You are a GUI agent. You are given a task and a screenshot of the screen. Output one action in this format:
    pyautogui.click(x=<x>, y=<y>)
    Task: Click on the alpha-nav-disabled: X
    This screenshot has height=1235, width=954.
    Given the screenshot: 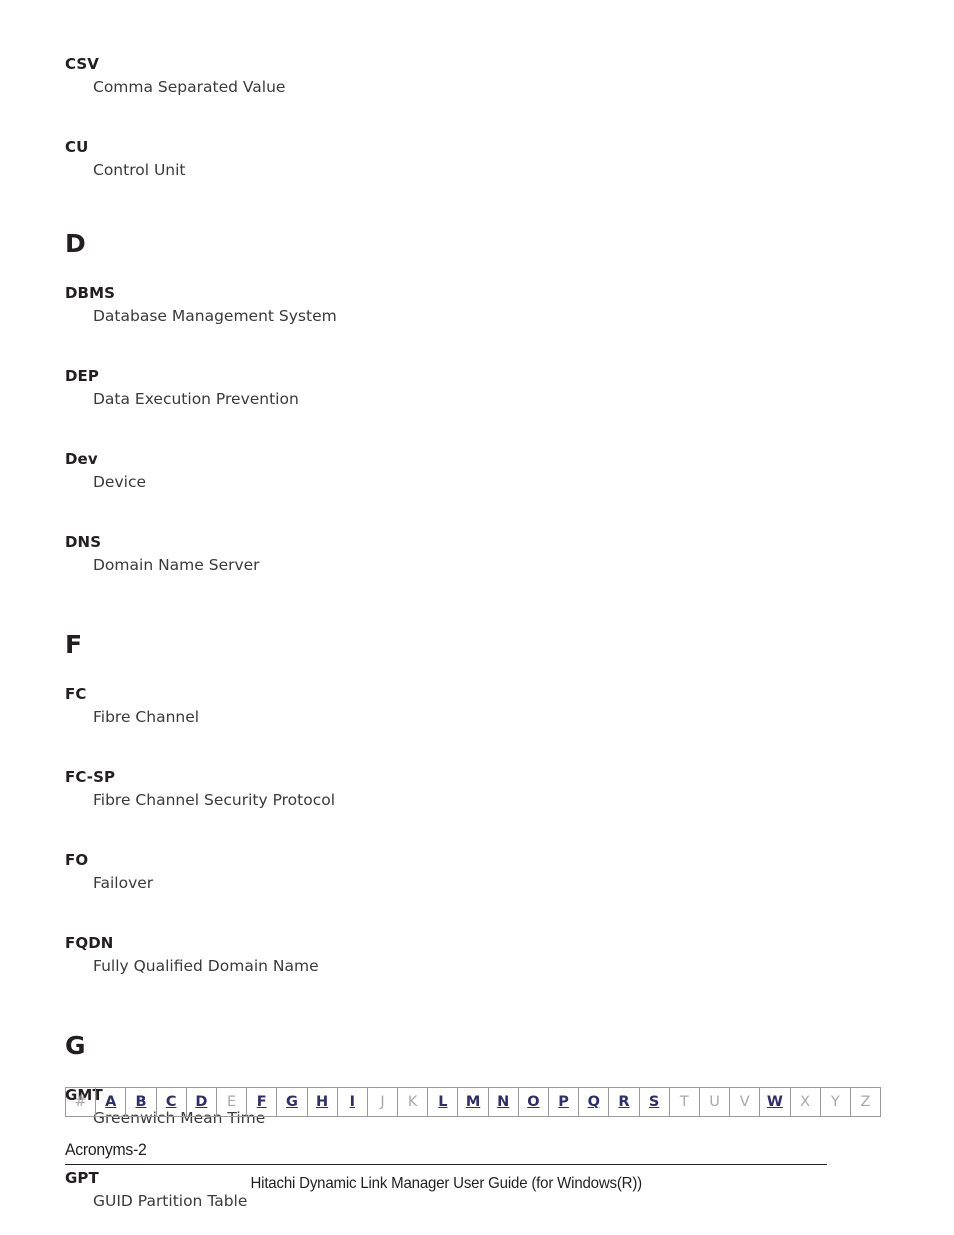 What is the action you would take?
    pyautogui.click(x=805, y=1102)
    